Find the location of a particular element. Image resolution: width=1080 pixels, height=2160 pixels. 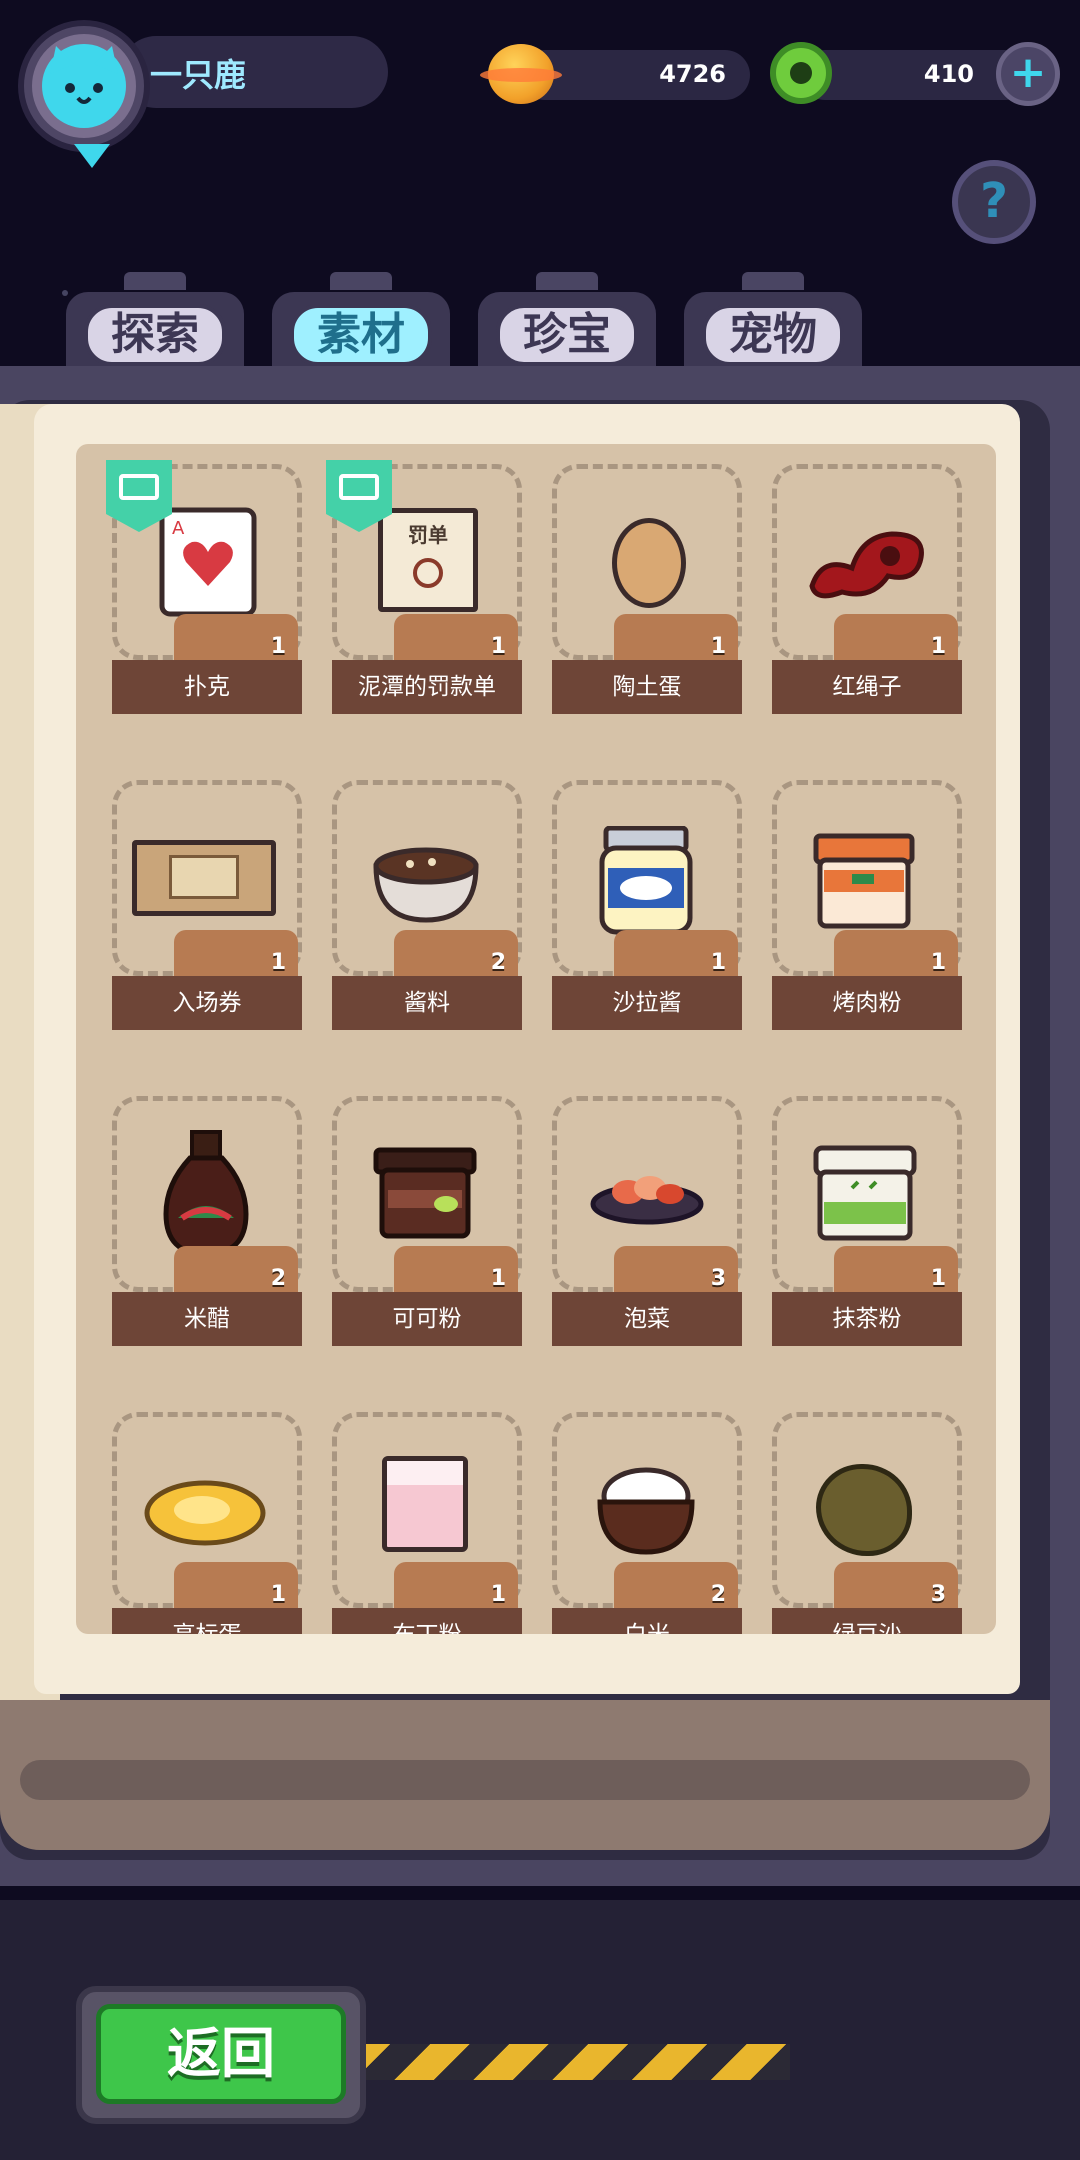

item-name: 白米 is located at coordinates (647, 1621).